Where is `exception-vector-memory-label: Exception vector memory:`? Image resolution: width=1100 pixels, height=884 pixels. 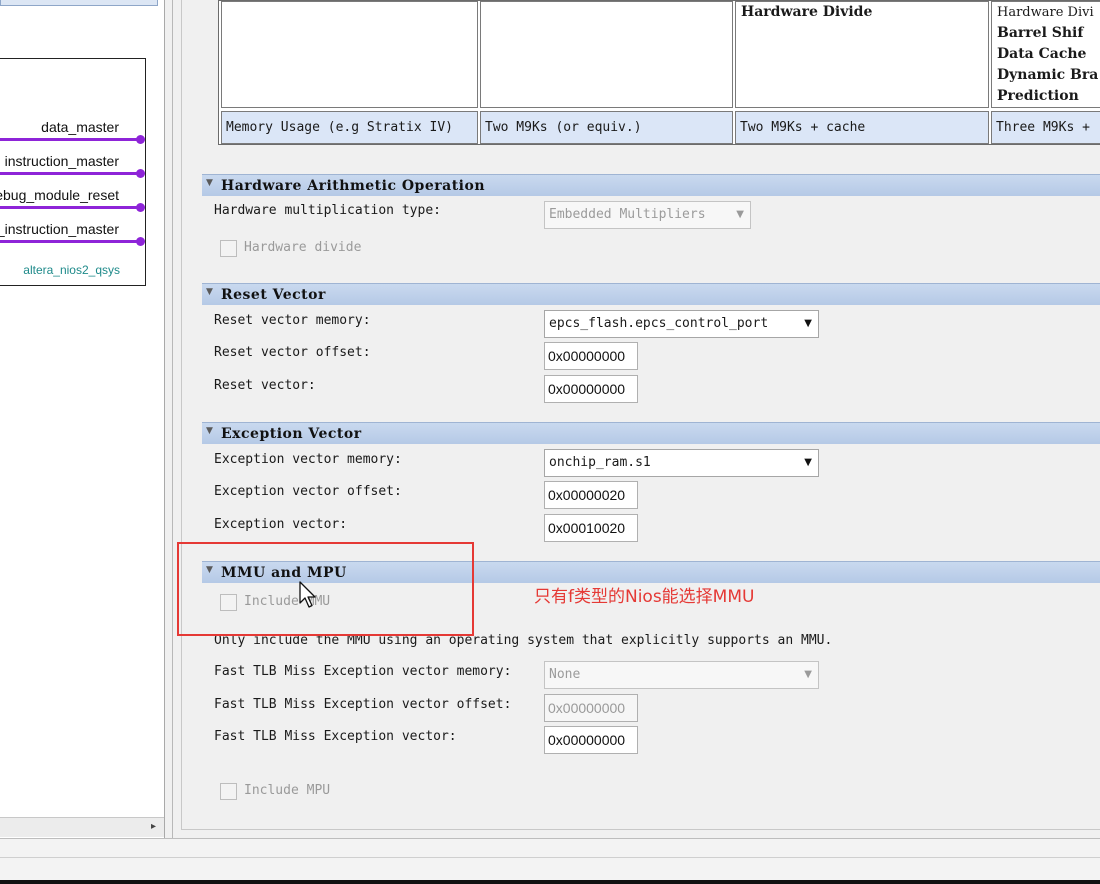
exception-vector-memory-label: Exception vector memory: is located at coordinates (308, 459).